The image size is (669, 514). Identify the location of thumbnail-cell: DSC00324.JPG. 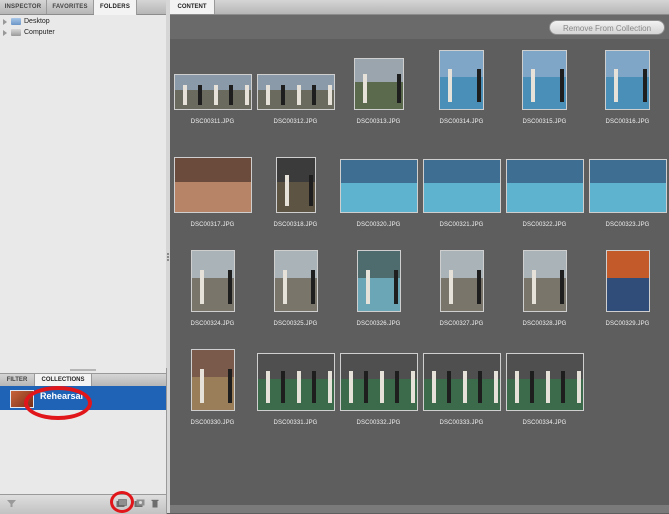
(212, 290).